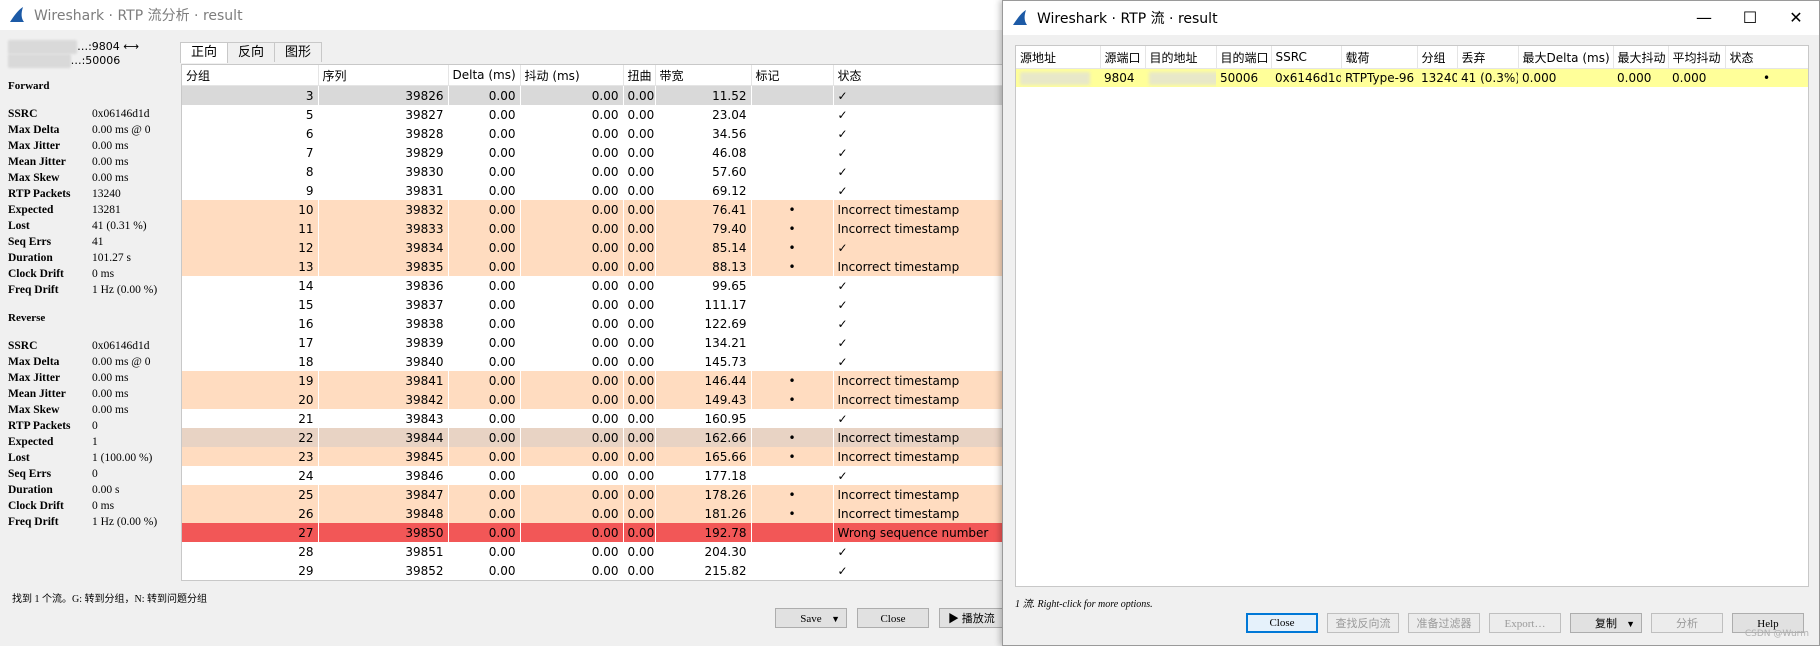  Describe the element at coordinates (1796, 18) in the screenshot. I see `close-icon: ✕` at that location.